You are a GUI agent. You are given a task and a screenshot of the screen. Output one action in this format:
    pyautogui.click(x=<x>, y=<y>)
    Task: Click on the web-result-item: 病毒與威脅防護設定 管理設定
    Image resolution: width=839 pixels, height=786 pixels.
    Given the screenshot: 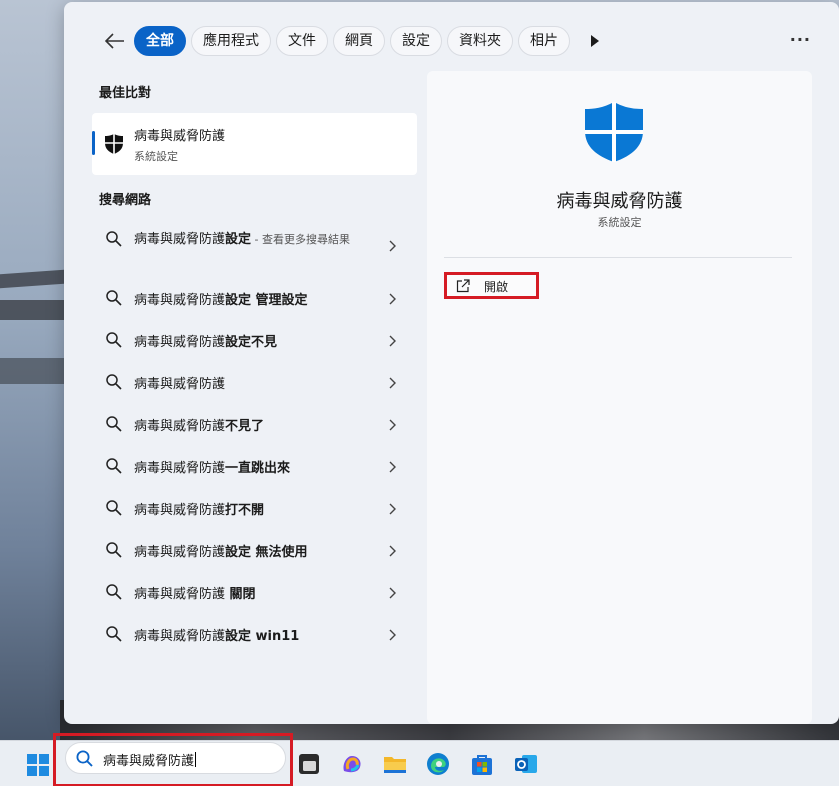 What is the action you would take?
    pyautogui.click(x=254, y=299)
    